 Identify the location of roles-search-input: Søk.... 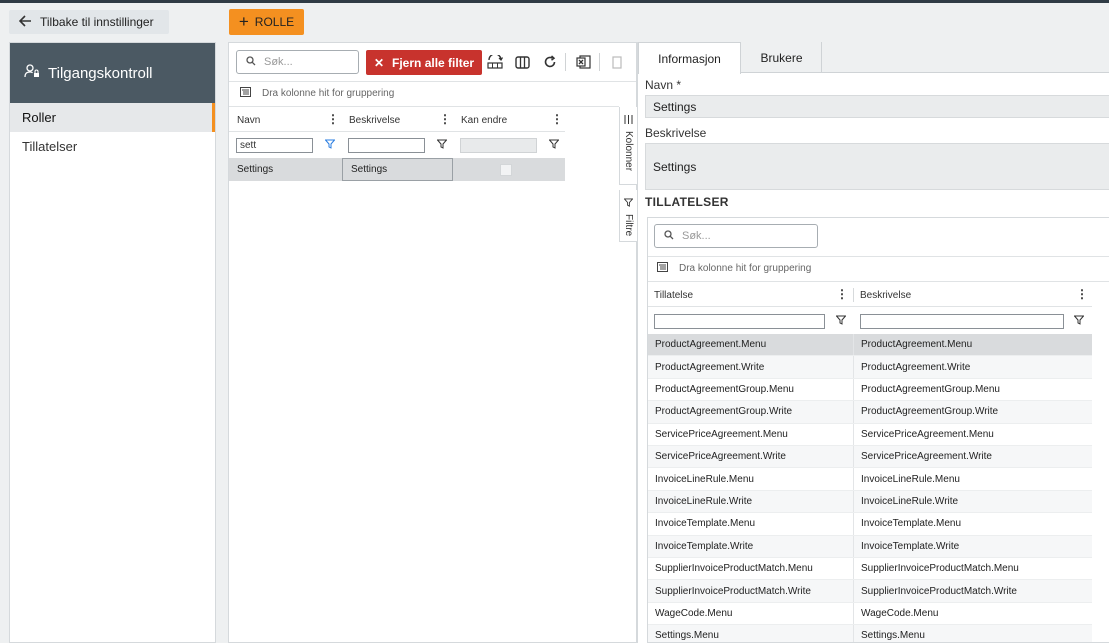
(297, 62).